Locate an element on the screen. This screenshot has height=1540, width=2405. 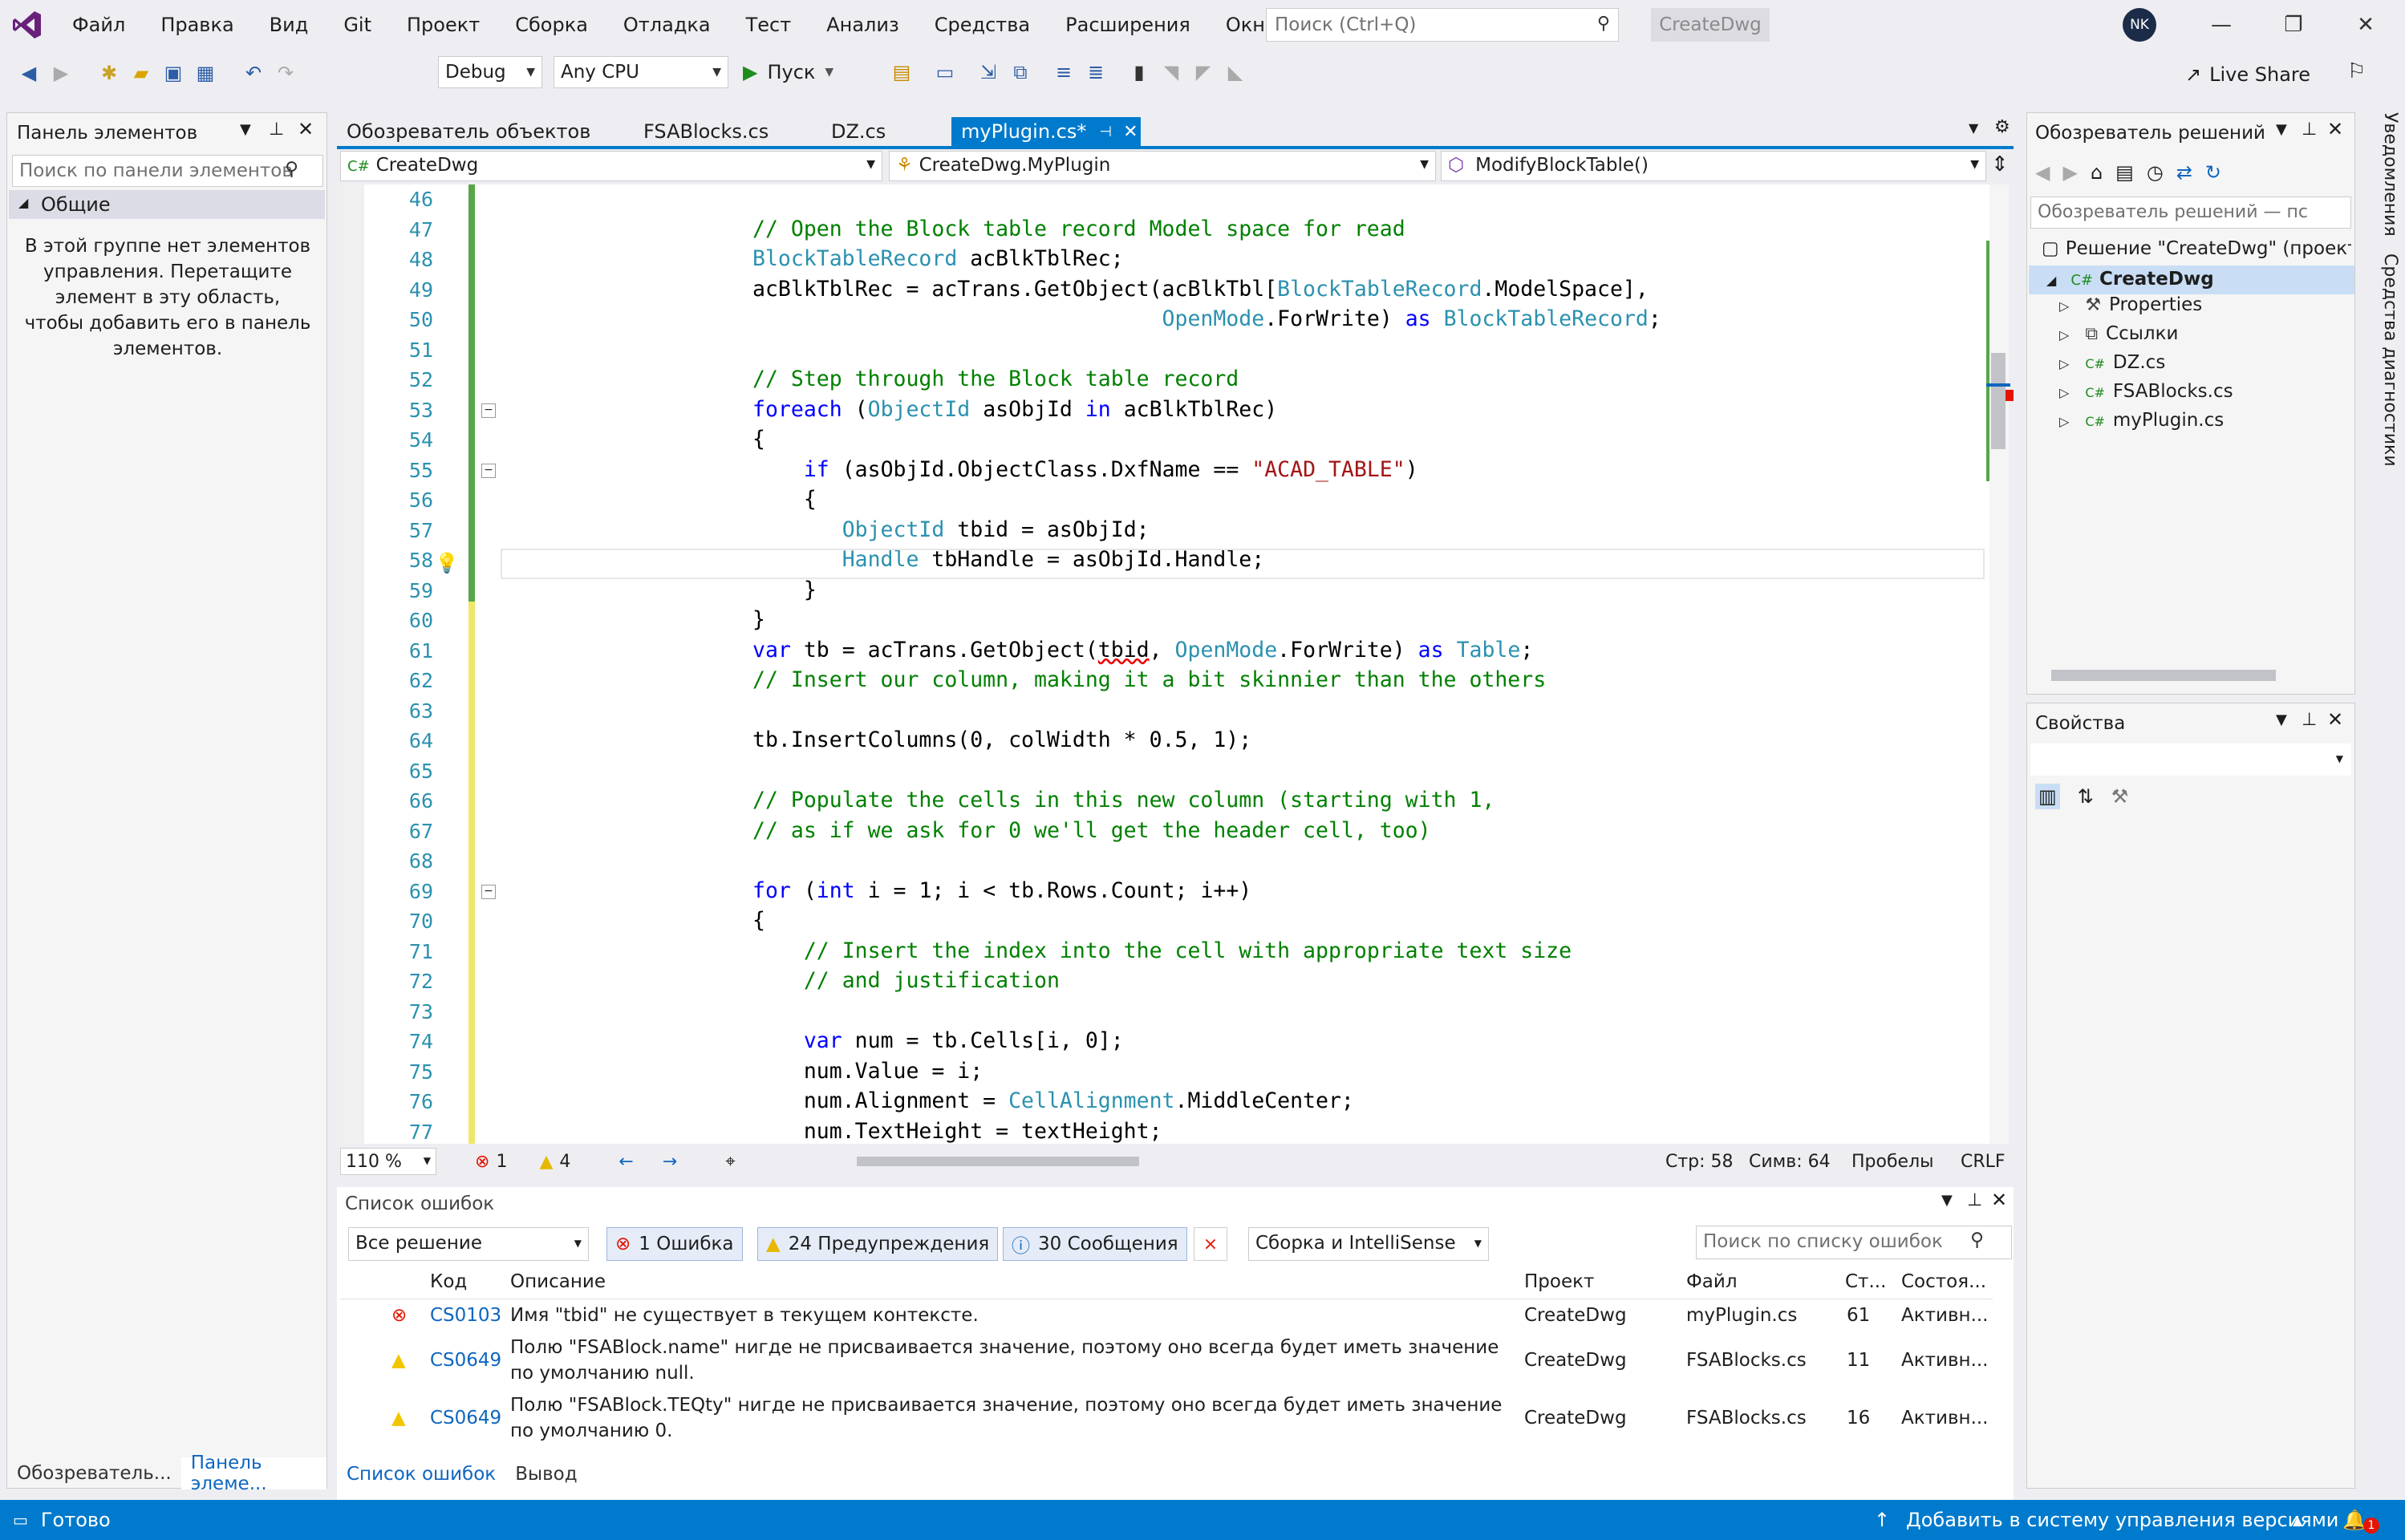
platform-dropdown: Any CPU ▼ is located at coordinates (641, 72).